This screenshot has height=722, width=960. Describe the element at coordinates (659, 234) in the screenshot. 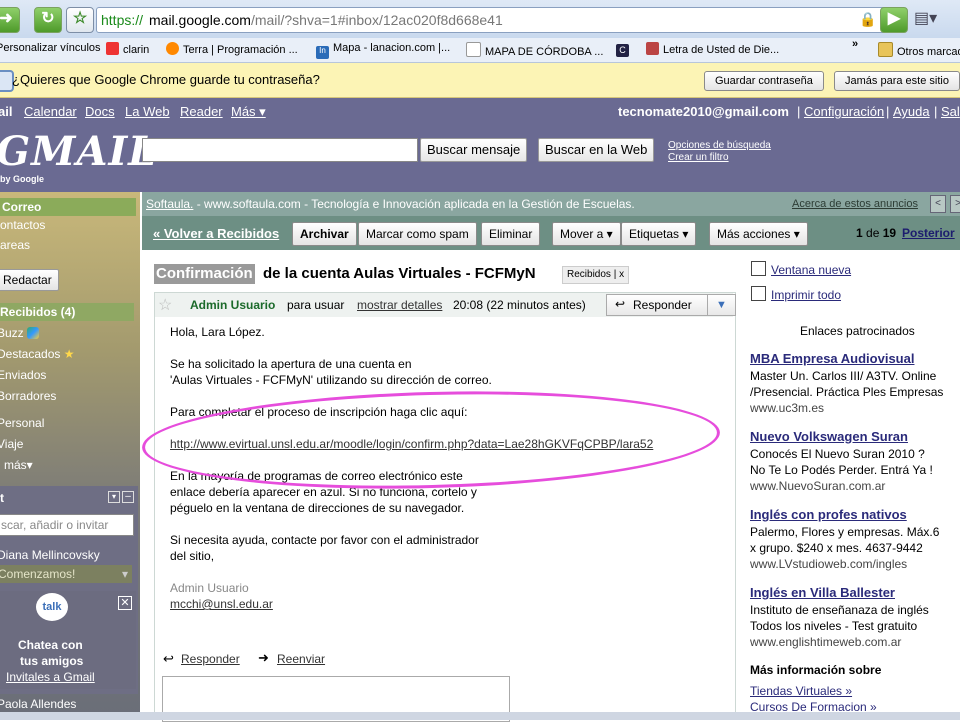

I see `labels-button: Etiquetas ▾` at that location.